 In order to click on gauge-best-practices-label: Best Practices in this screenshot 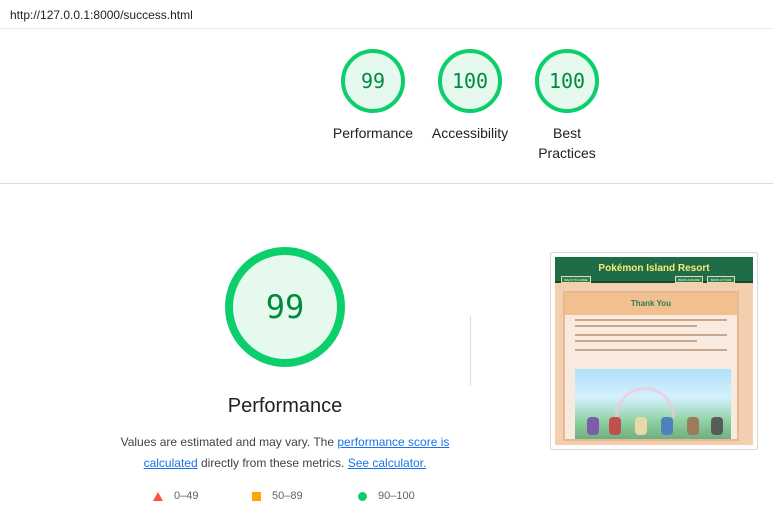, I will do `click(567, 143)`.